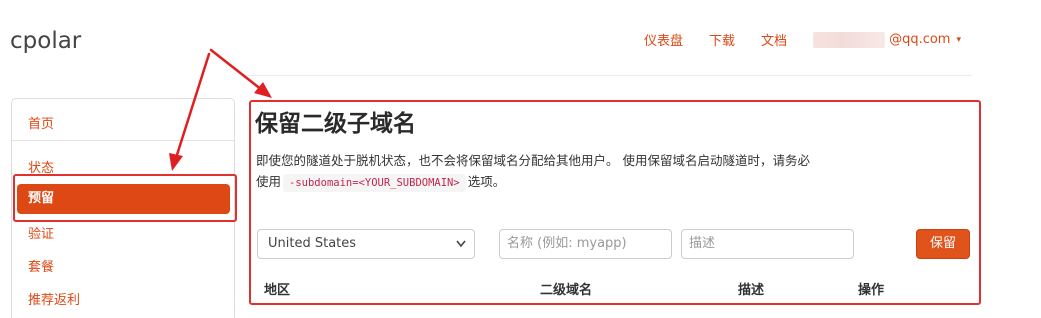 Image resolution: width=1041 pixels, height=318 pixels. I want to click on description-text-end: 选项。, so click(486, 181).